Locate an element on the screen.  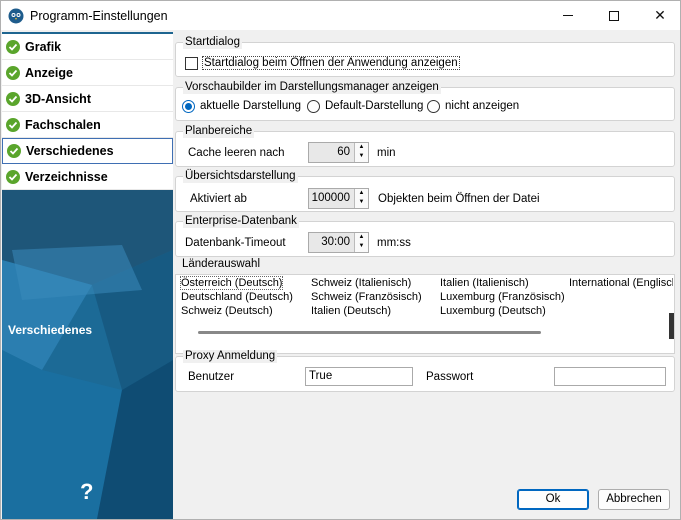
radio-default-view-label: Default-Darstellung is located at coordinates (374, 106).